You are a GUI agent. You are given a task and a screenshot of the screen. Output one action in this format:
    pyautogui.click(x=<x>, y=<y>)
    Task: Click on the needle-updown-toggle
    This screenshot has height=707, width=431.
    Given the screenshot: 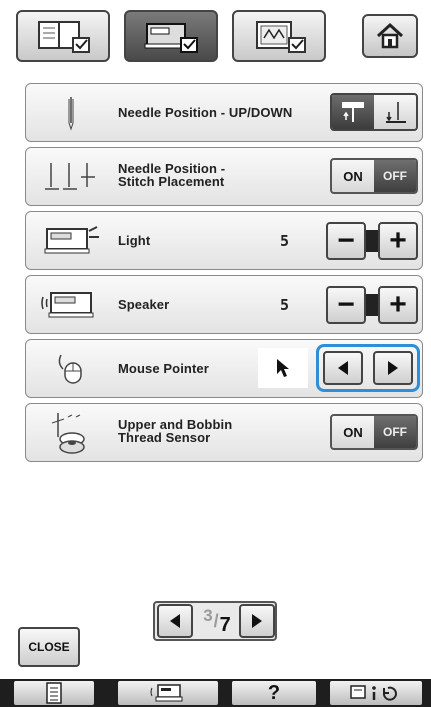 What is the action you would take?
    pyautogui.click(x=374, y=112)
    